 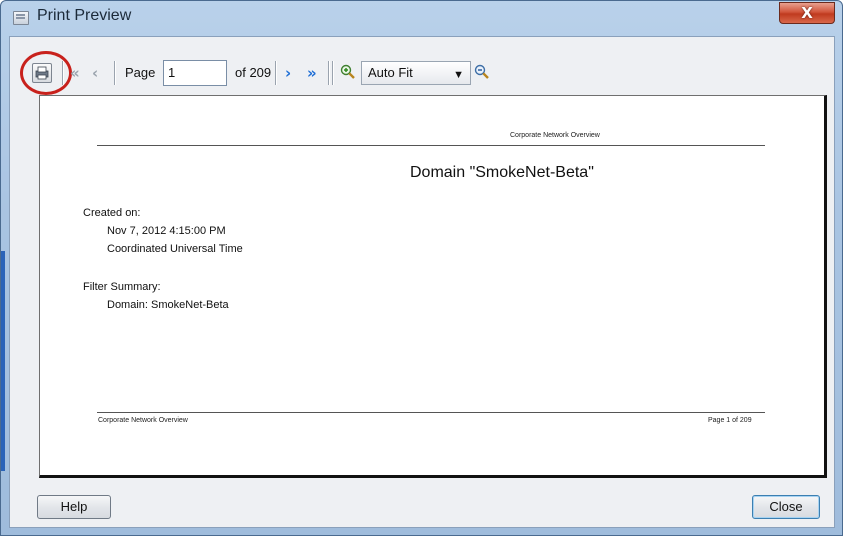 I want to click on page-number-input: 1, so click(x=195, y=73).